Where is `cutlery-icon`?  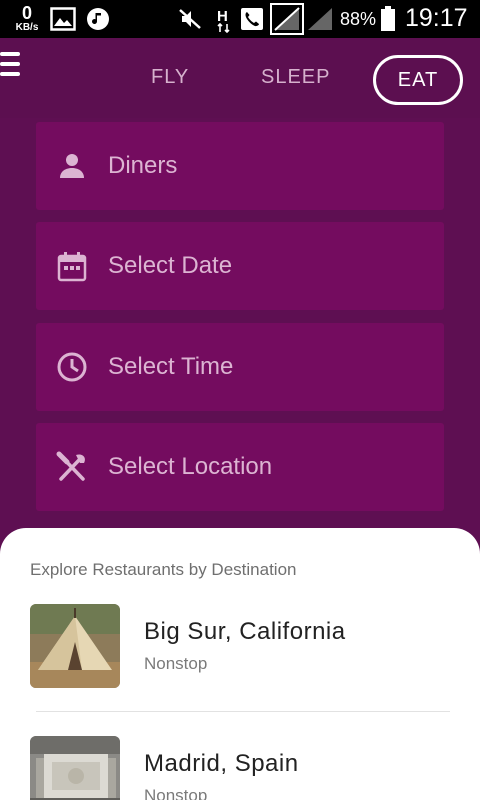 cutlery-icon is located at coordinates (70, 466).